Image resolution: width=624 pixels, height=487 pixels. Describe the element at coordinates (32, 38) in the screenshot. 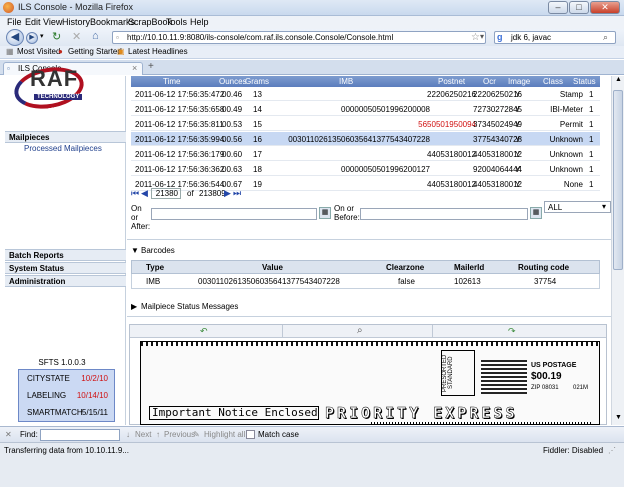

I see `forward-button: ▶` at that location.